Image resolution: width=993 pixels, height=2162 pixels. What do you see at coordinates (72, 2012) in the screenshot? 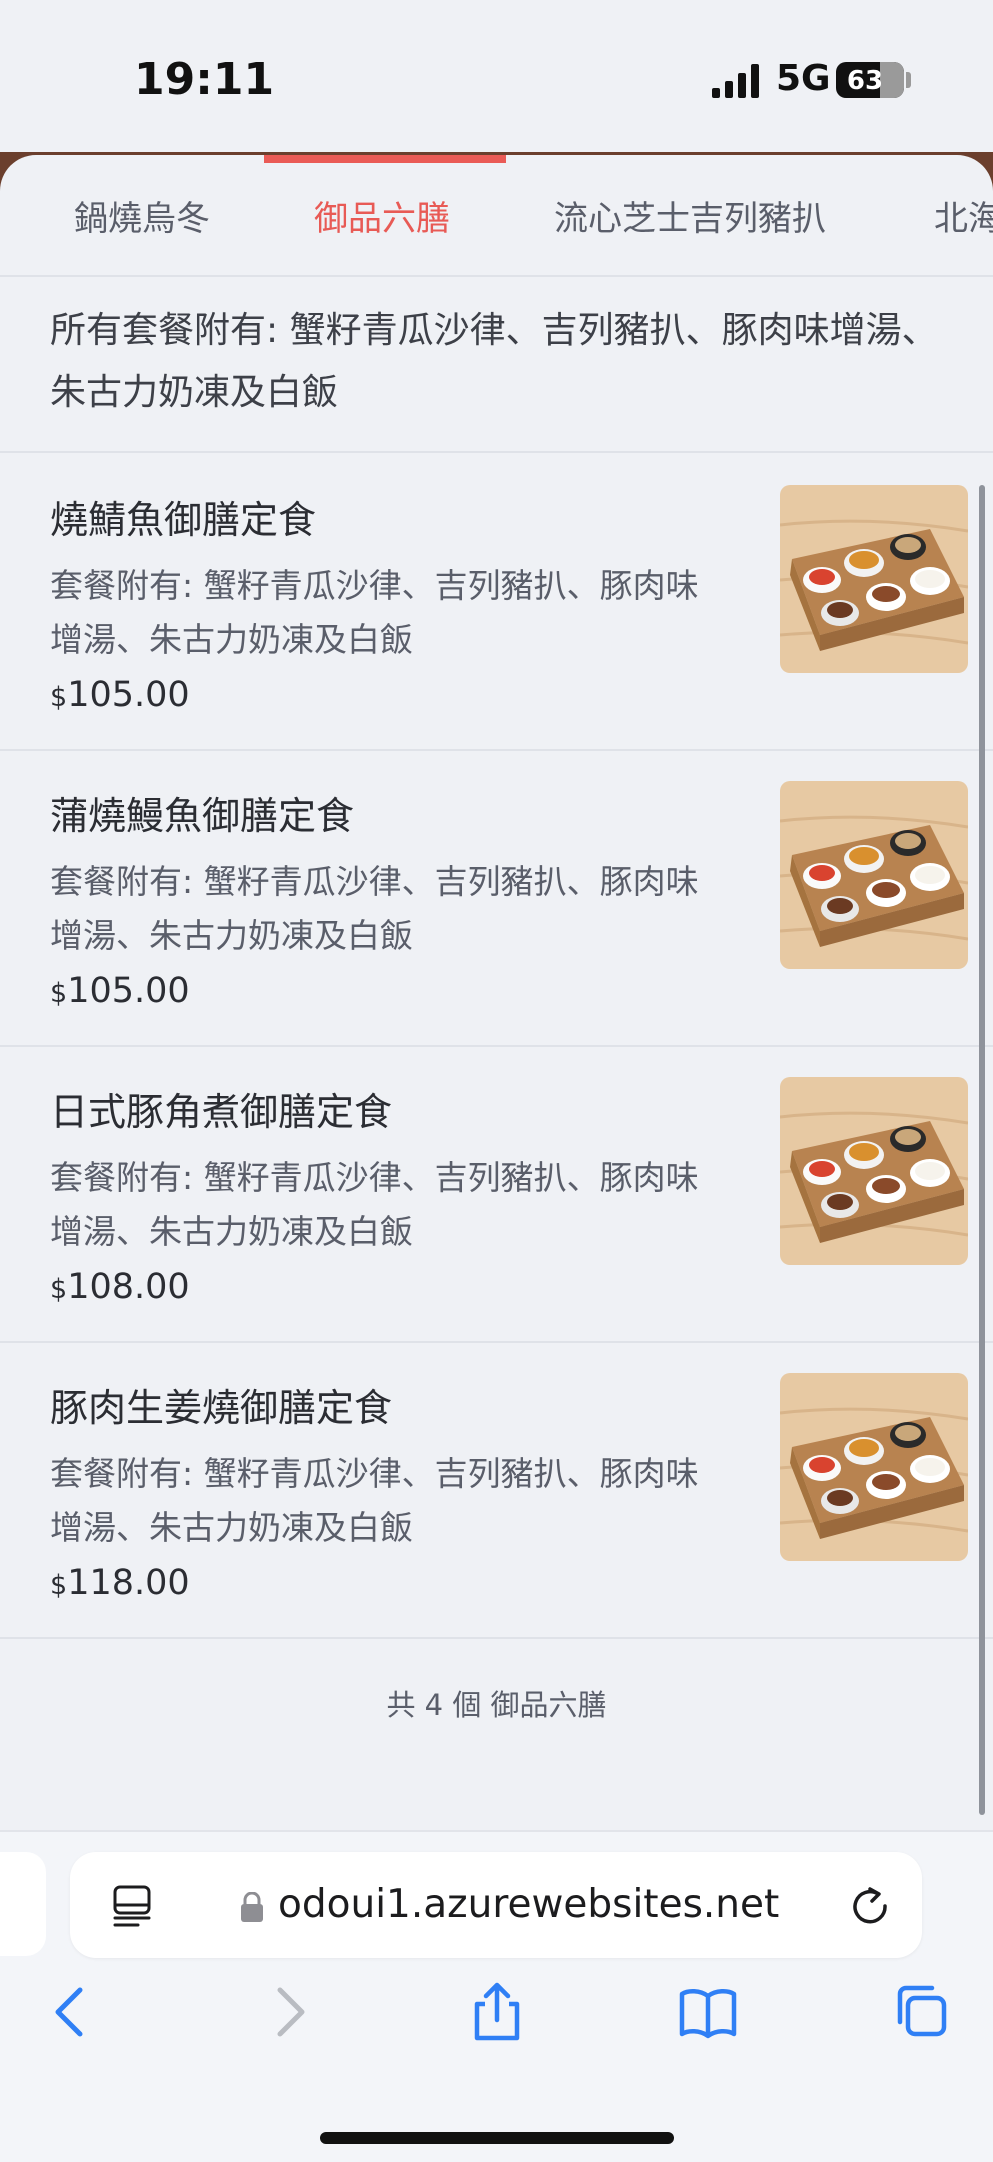
I see `back-icon` at bounding box center [72, 2012].